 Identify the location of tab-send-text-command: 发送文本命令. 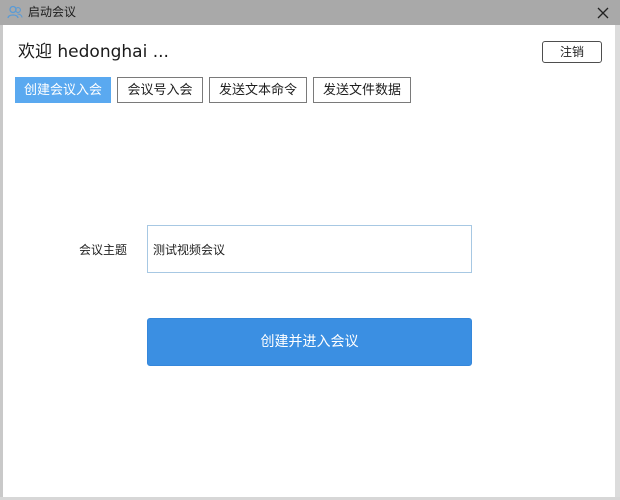
(258, 90).